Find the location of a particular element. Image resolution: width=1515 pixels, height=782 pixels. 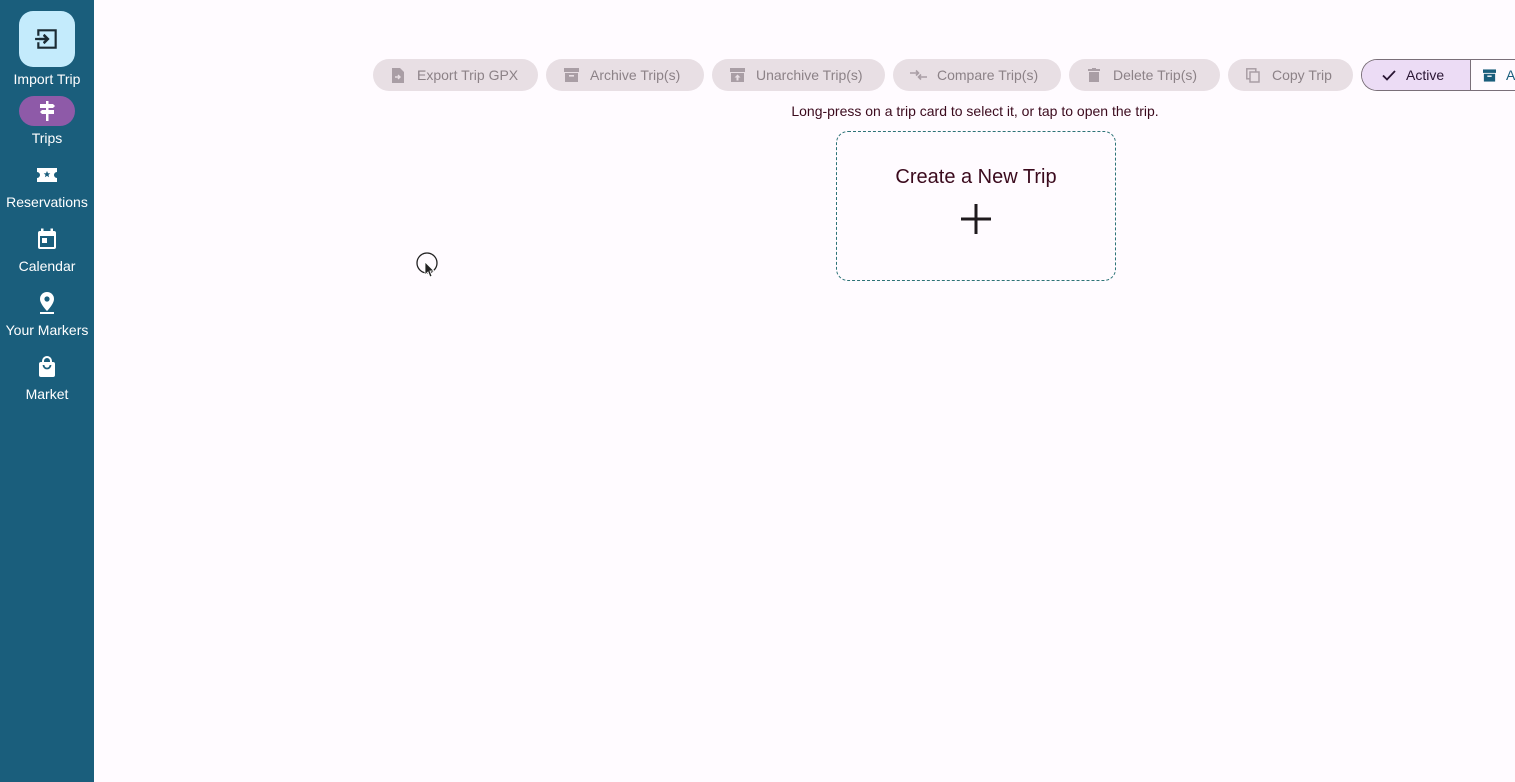

plus-icon is located at coordinates (976, 219).